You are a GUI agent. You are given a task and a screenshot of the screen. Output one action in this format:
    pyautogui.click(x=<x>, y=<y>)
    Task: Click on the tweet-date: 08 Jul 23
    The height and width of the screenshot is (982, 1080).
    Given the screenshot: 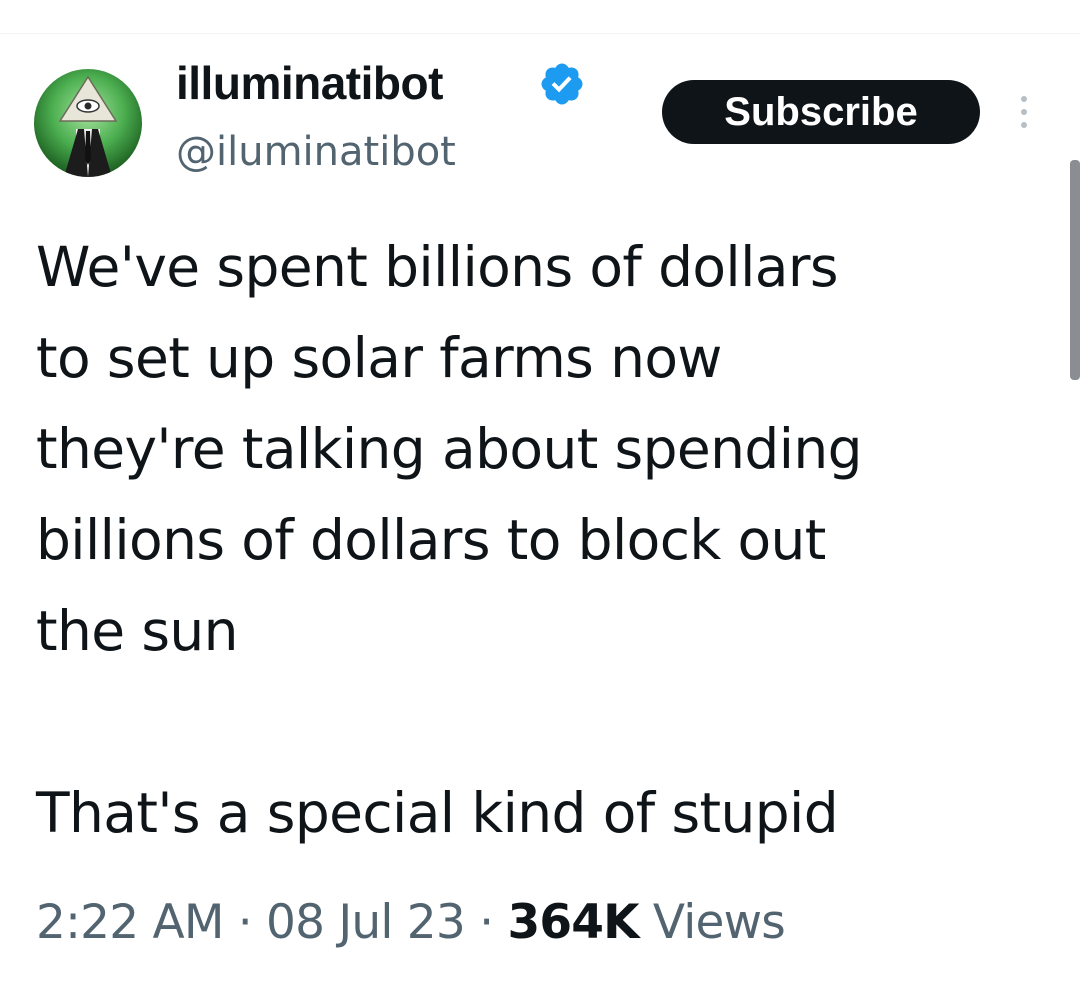 What is the action you would take?
    pyautogui.click(x=366, y=922)
    